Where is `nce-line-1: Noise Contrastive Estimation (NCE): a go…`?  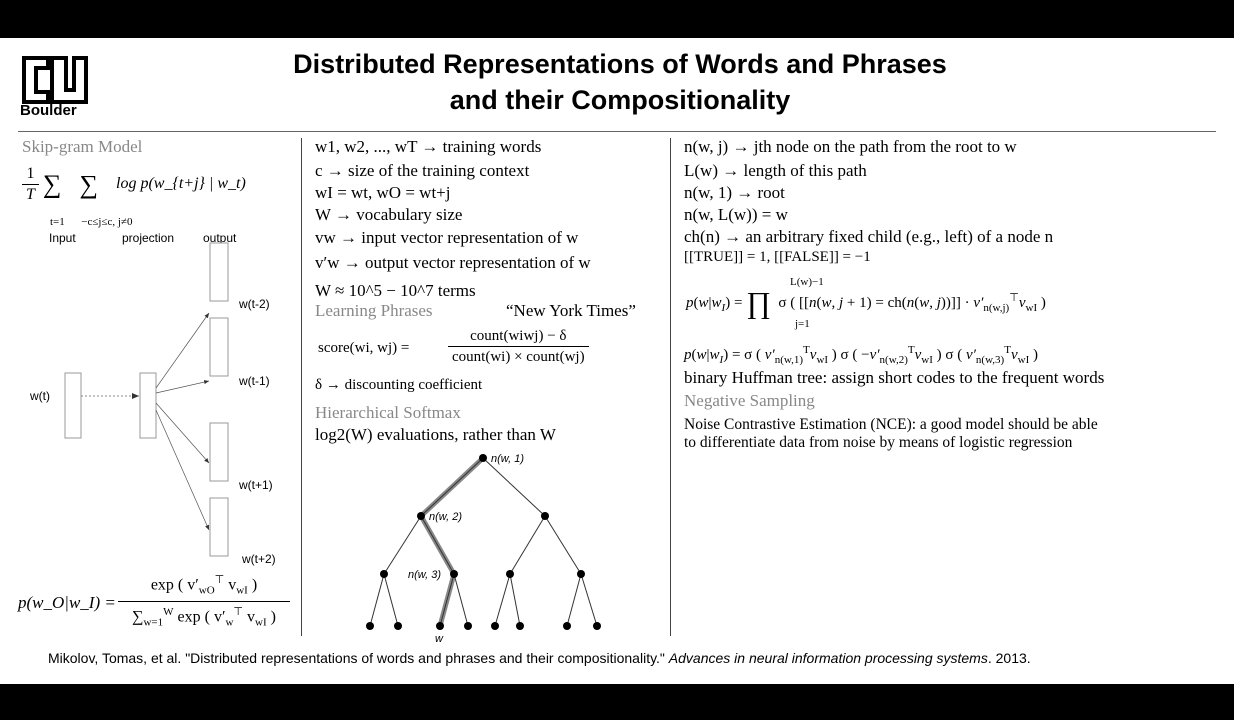
nce-line-1: Noise Contrastive Estimation (NCE): a go… is located at coordinates (891, 424).